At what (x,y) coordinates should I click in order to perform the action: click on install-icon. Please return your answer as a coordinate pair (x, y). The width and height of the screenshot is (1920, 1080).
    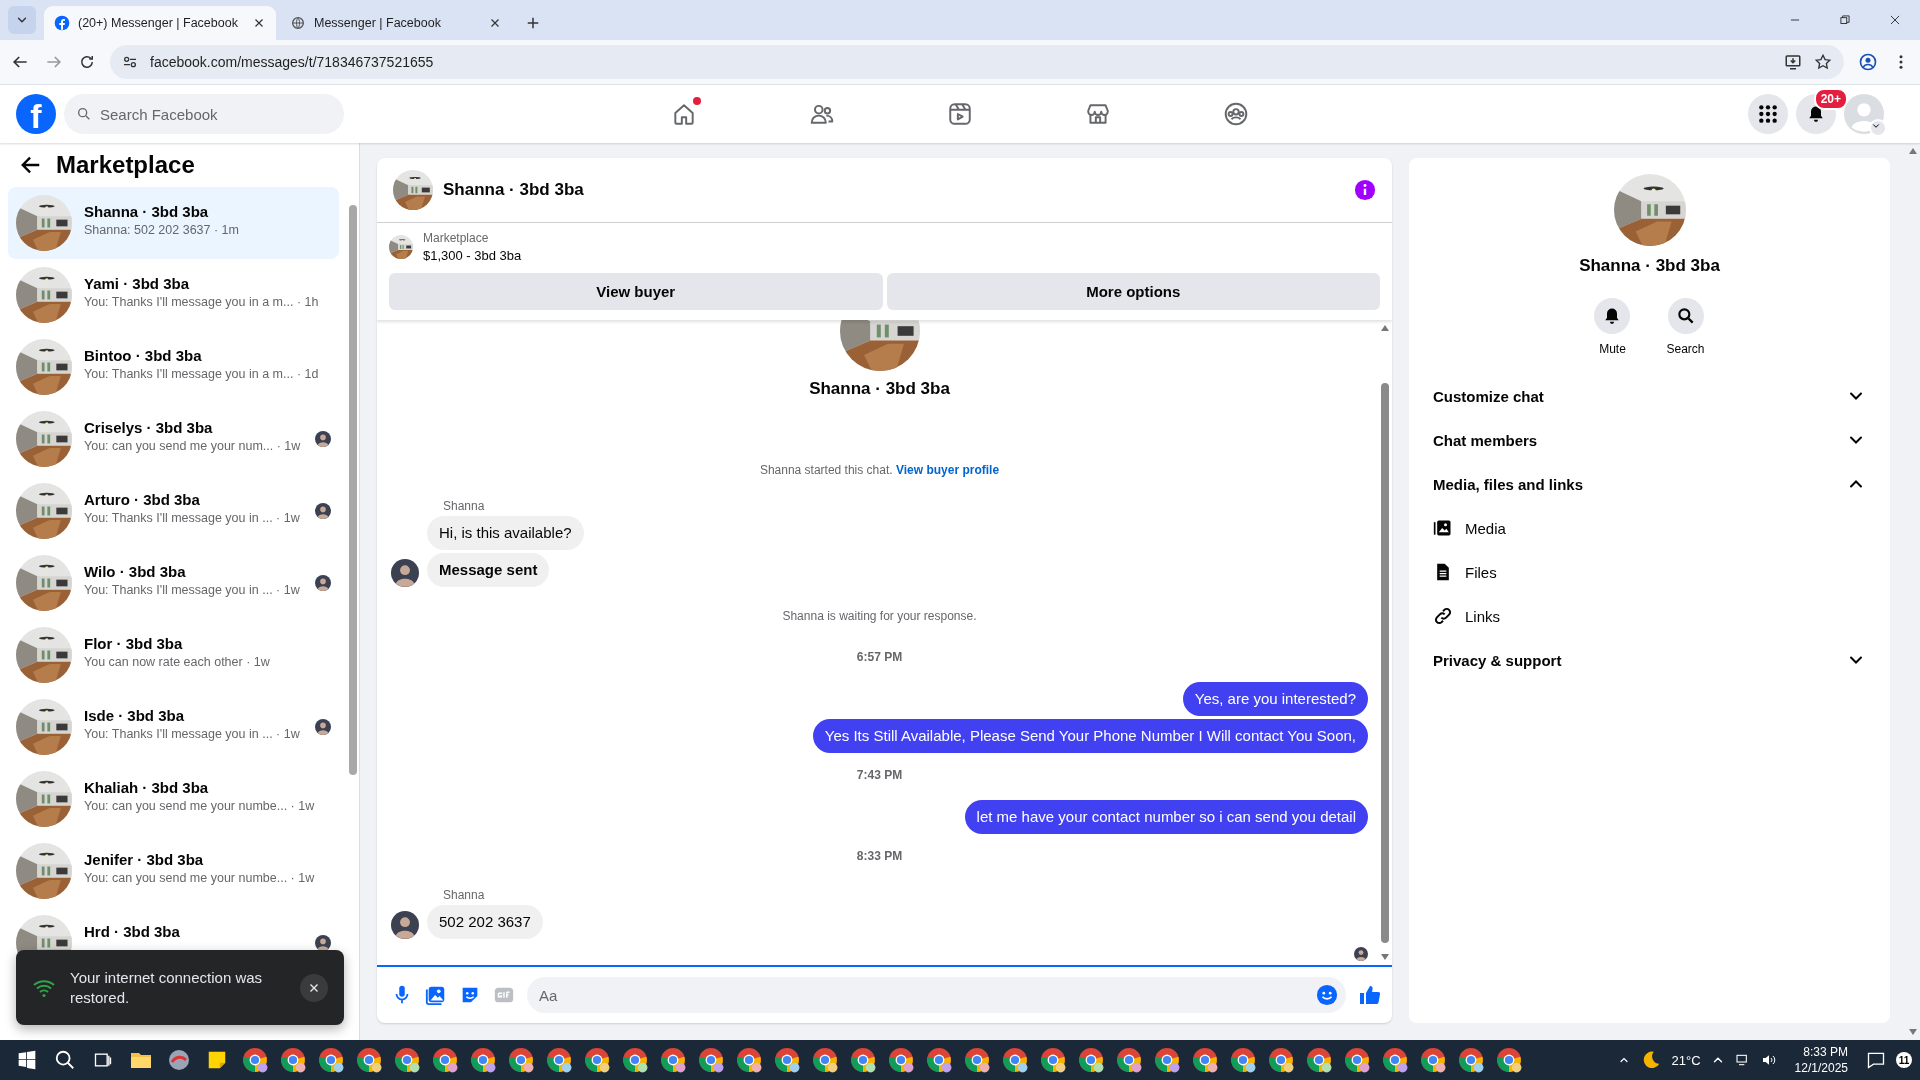
    Looking at the image, I should click on (1793, 62).